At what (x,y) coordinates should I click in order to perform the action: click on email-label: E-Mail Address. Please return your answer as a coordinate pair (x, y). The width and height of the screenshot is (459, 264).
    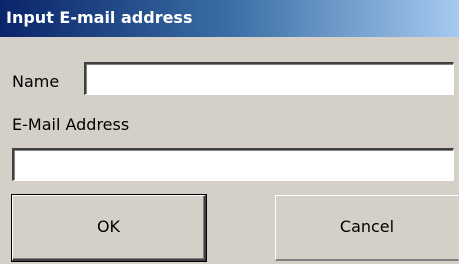
    Looking at the image, I should click on (71, 124).